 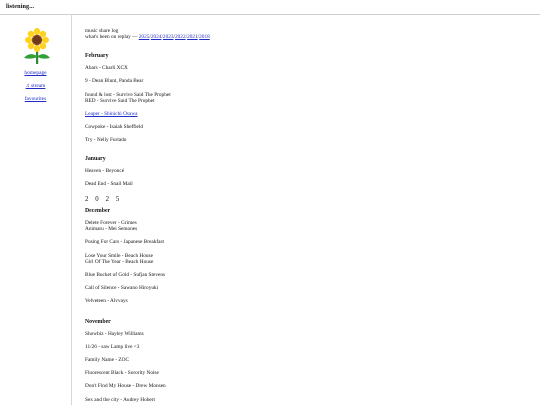 I want to click on song-line: Animaru - Mei Semones, so click(x=111, y=229).